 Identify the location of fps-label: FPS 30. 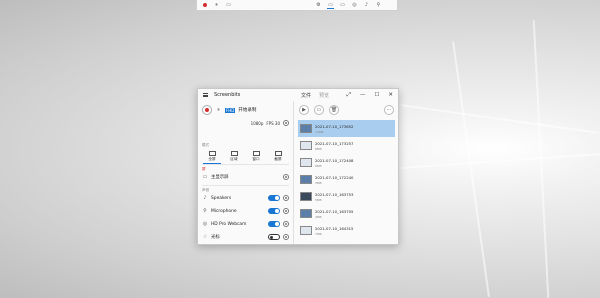
(273, 123).